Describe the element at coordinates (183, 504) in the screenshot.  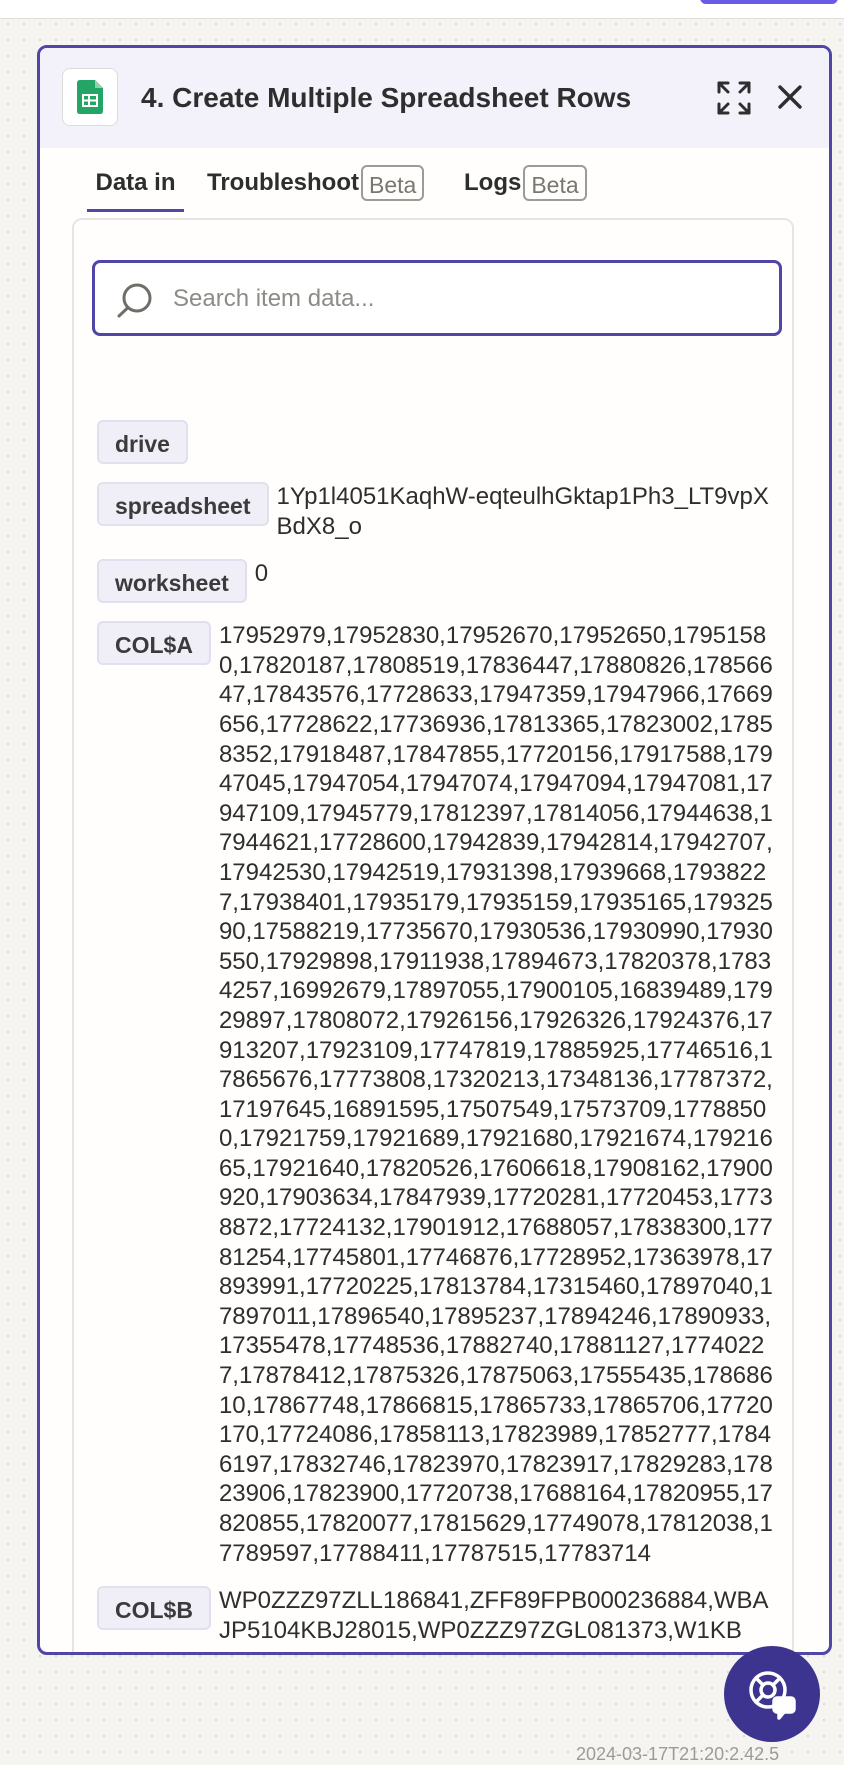
I see `field-key: spreadsheet` at that location.